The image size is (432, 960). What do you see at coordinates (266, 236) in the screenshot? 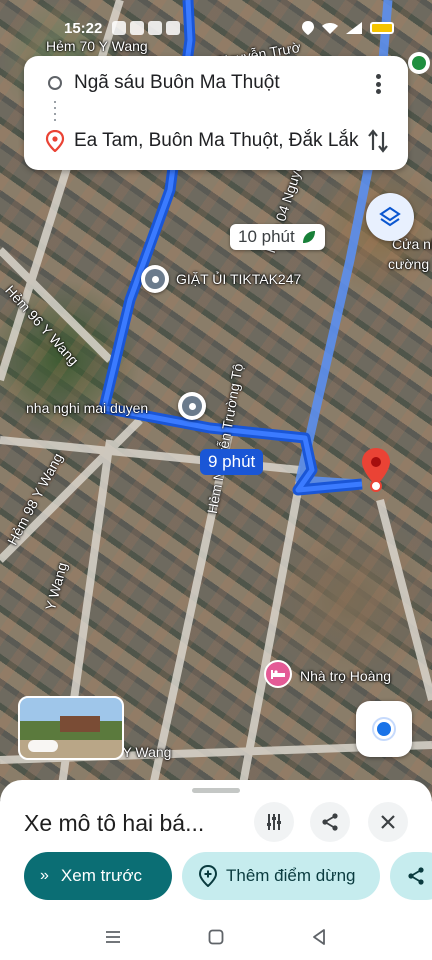
I see `duration-text: 10 phút` at bounding box center [266, 236].